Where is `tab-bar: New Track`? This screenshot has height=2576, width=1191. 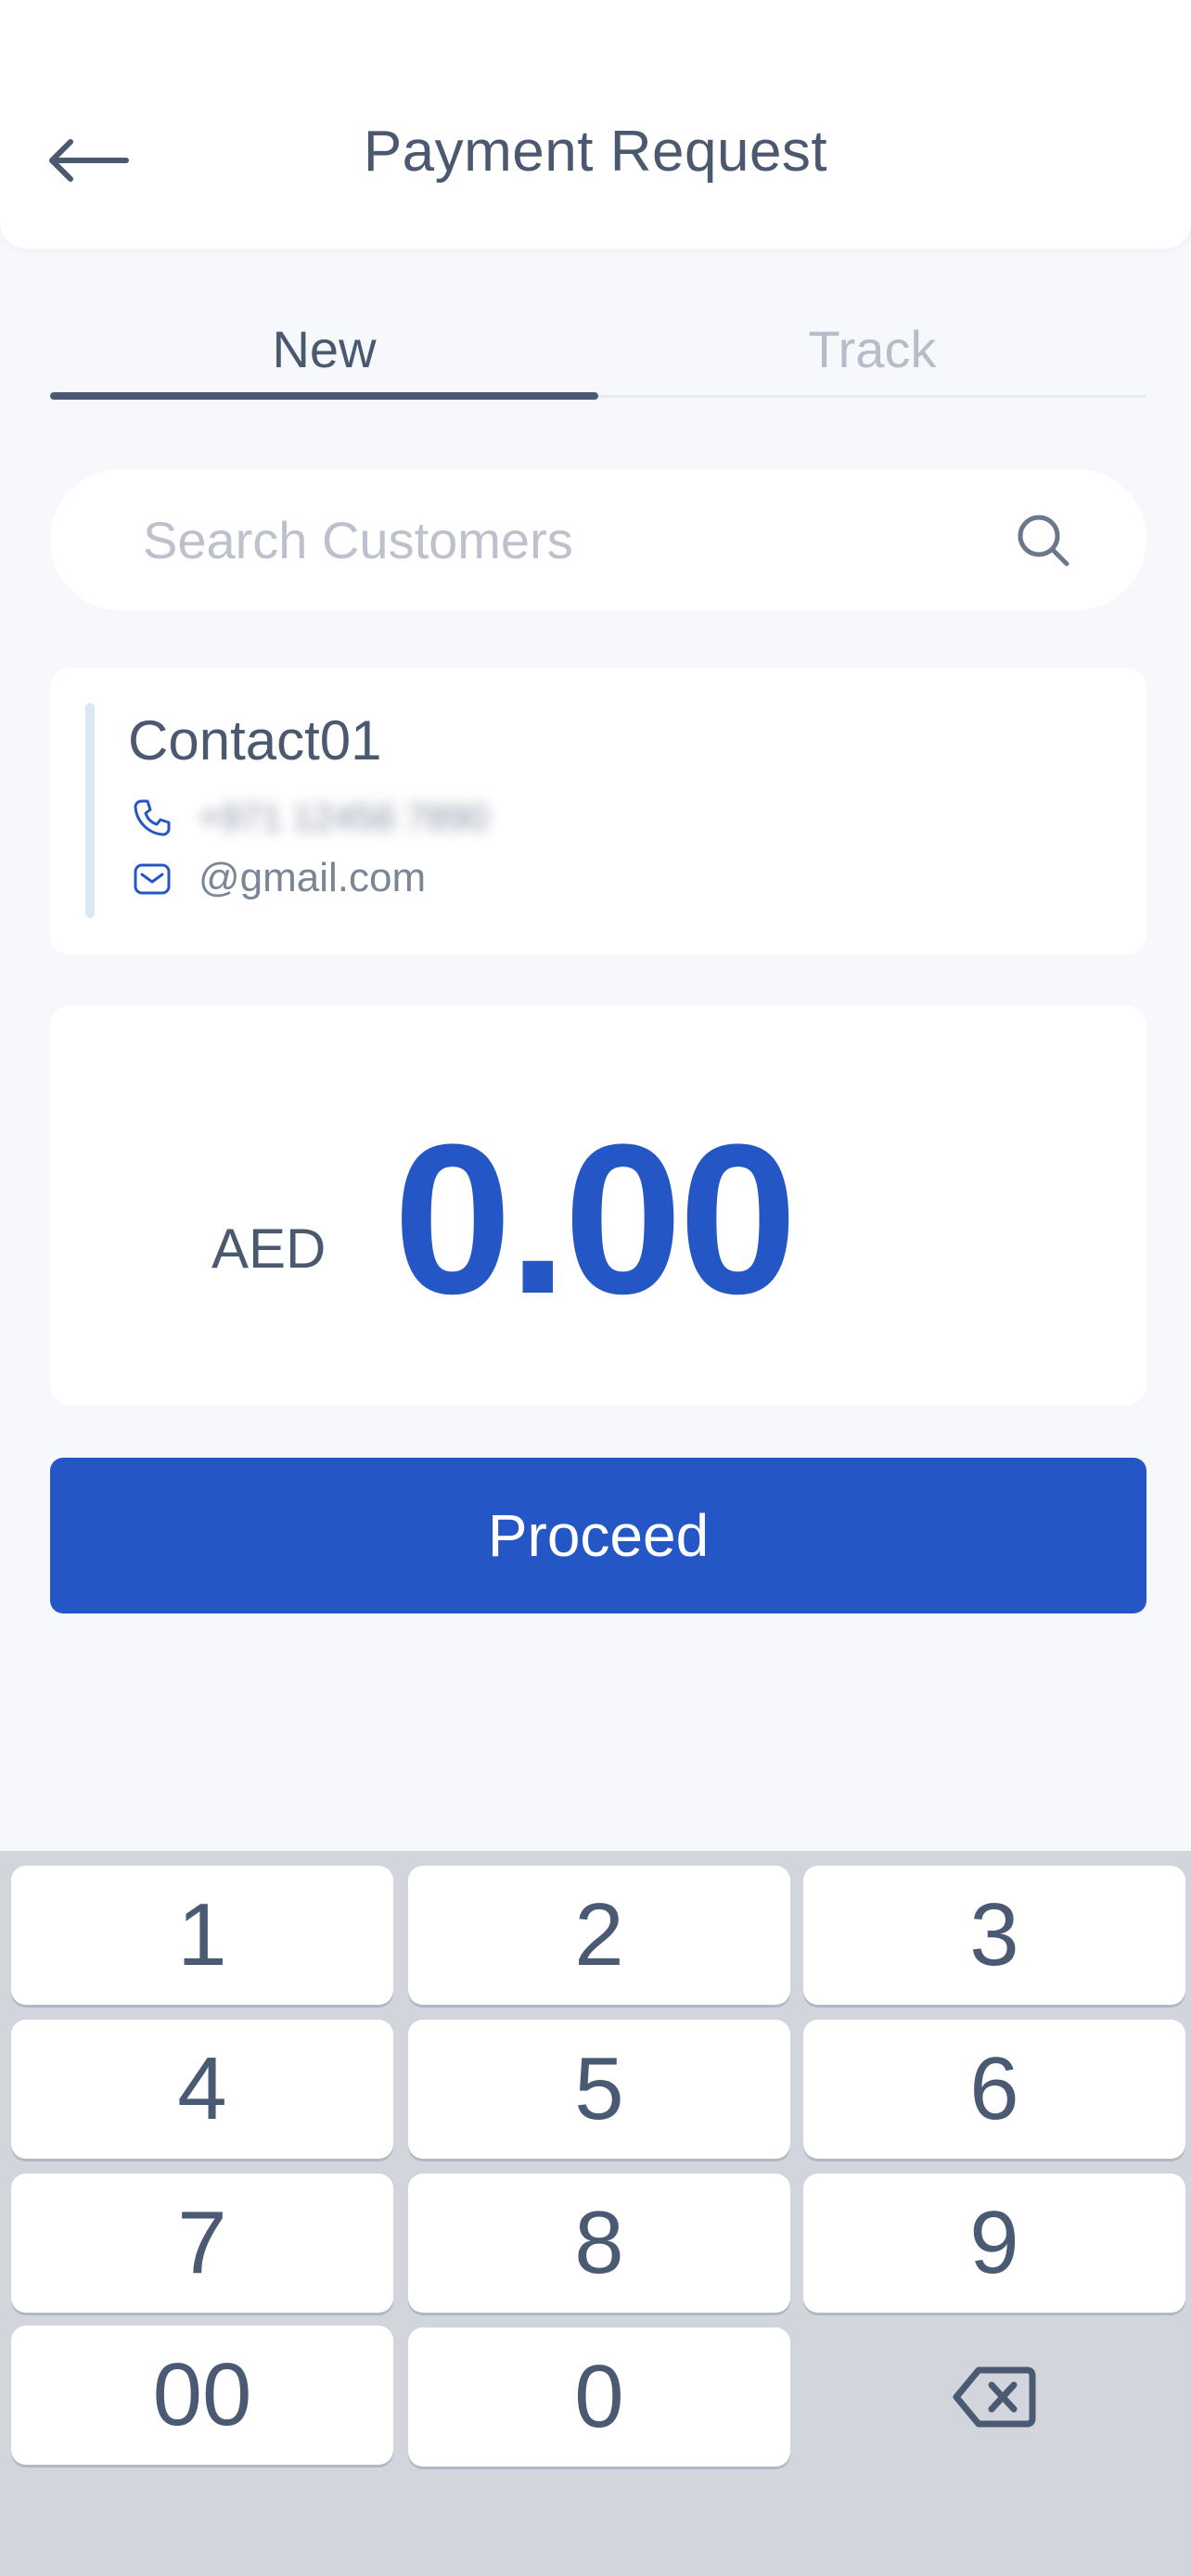
tab-bar: New Track is located at coordinates (598, 353).